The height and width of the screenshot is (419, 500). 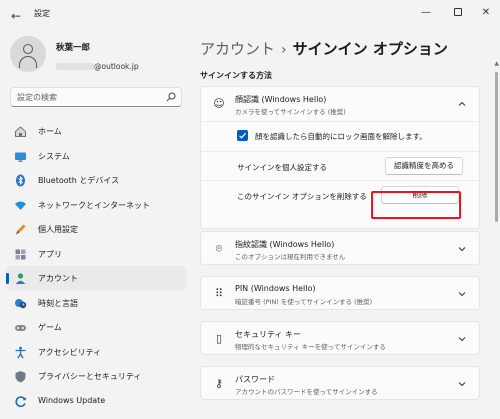 What do you see at coordinates (285, 244) in the screenshot?
I see `card-title: 指紋認識 (Windows Hello)` at bounding box center [285, 244].